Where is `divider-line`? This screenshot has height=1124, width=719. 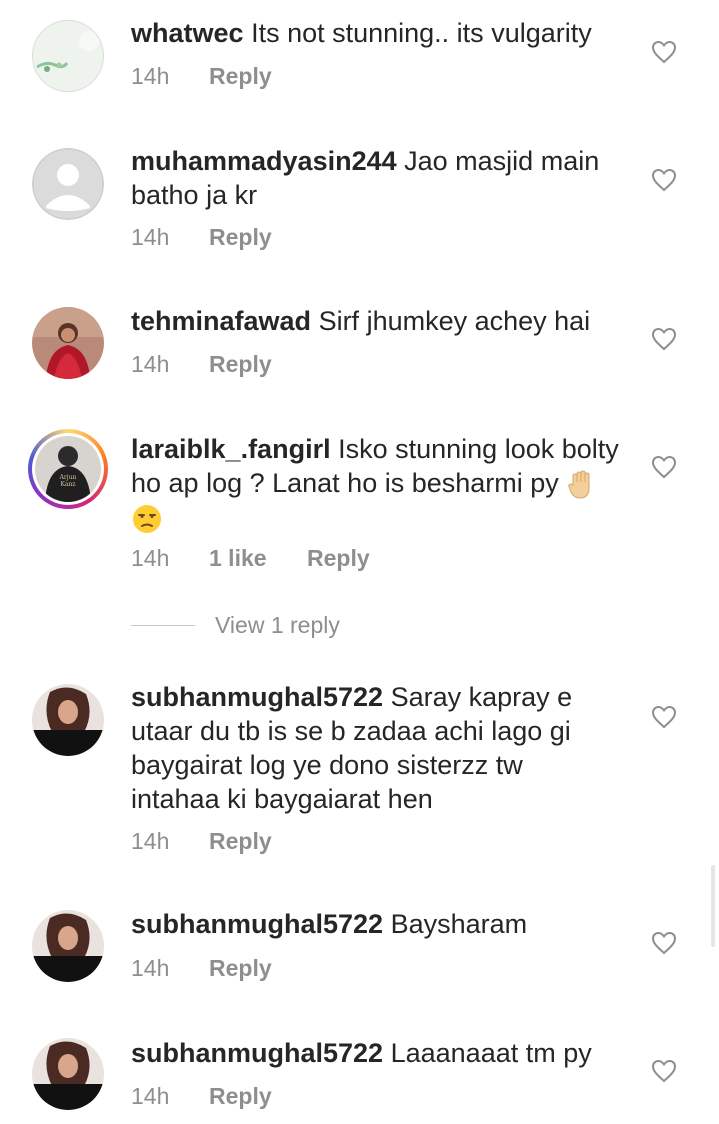 divider-line is located at coordinates (163, 625).